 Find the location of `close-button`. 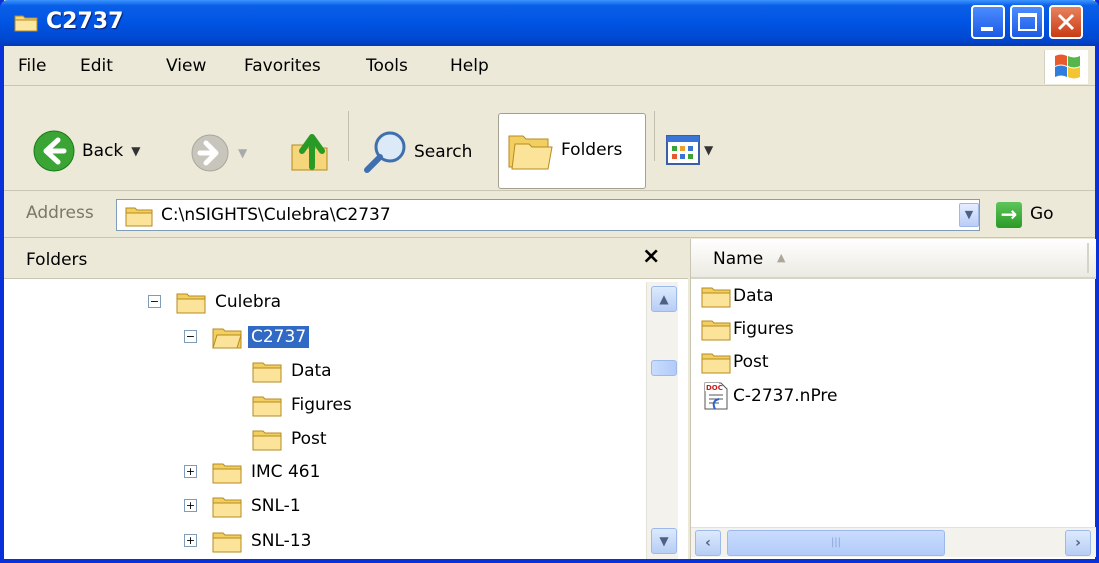

close-button is located at coordinates (1066, 22).